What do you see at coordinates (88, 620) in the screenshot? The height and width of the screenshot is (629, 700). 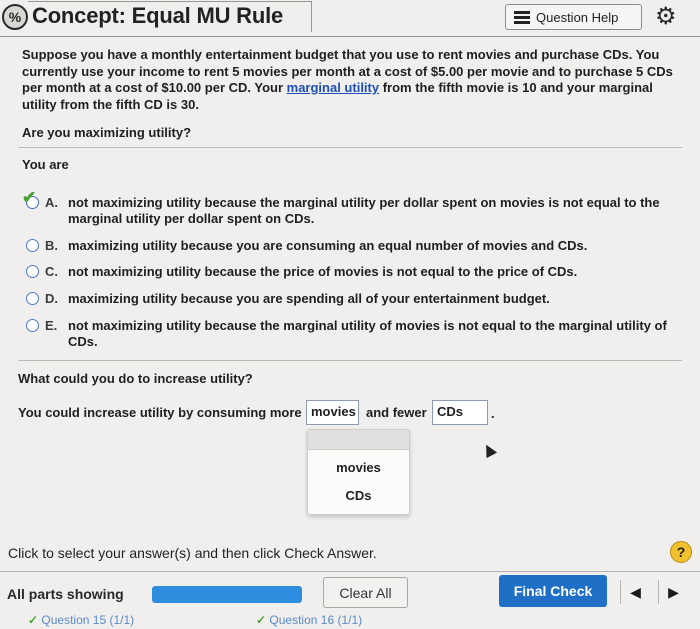 I see `question-status-label: Question 15 (1/1)` at bounding box center [88, 620].